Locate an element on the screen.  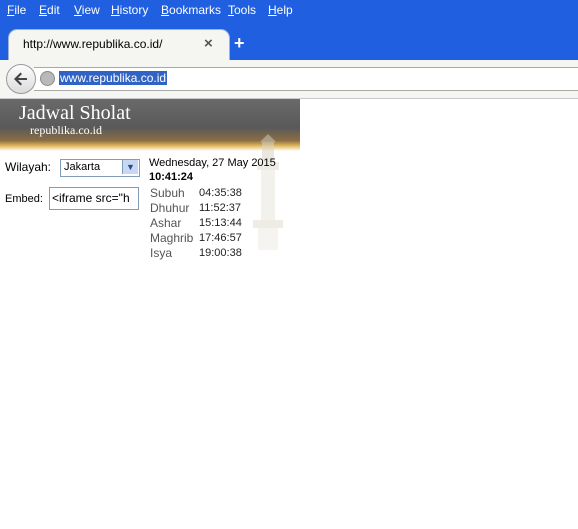
menu-edit: Edit is located at coordinates (49, 10).